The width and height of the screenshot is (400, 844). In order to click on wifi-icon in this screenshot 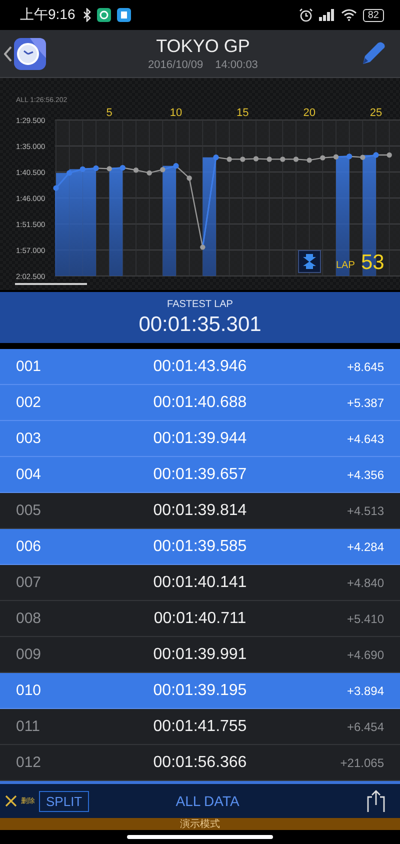, I will do `click(348, 15)`.